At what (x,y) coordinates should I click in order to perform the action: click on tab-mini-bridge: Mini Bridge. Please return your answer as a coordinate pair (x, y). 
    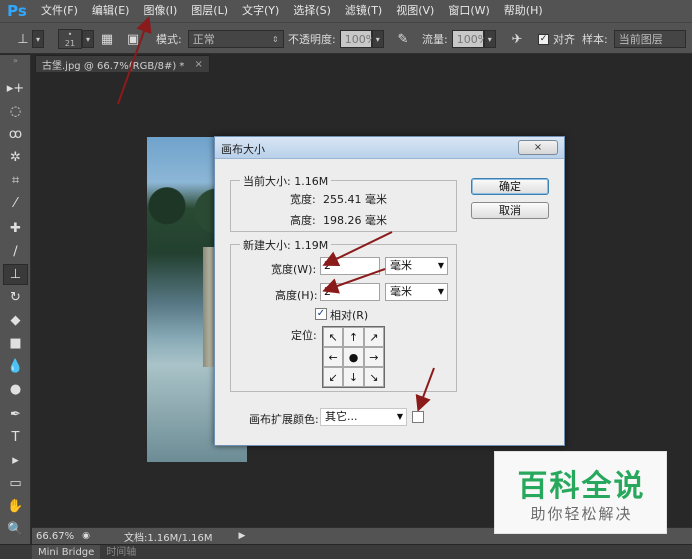
    Looking at the image, I should click on (66, 551).